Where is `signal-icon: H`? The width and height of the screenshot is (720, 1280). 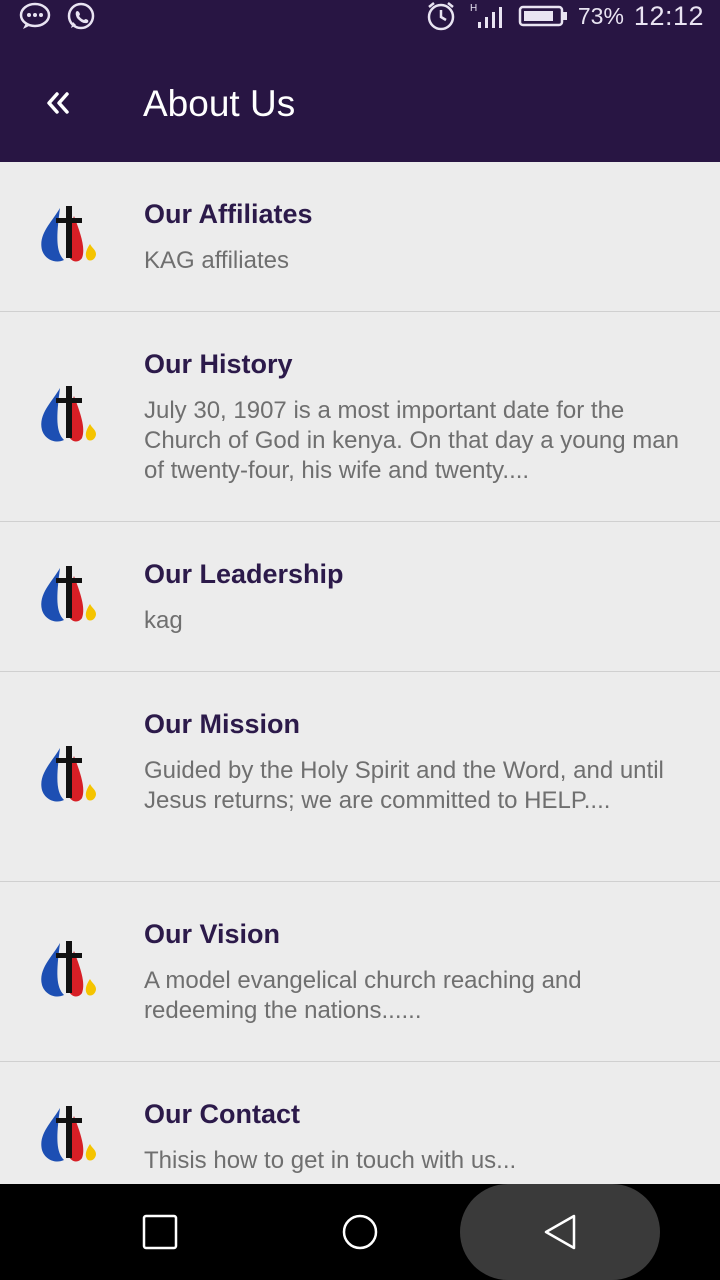 signal-icon: H is located at coordinates (486, 15).